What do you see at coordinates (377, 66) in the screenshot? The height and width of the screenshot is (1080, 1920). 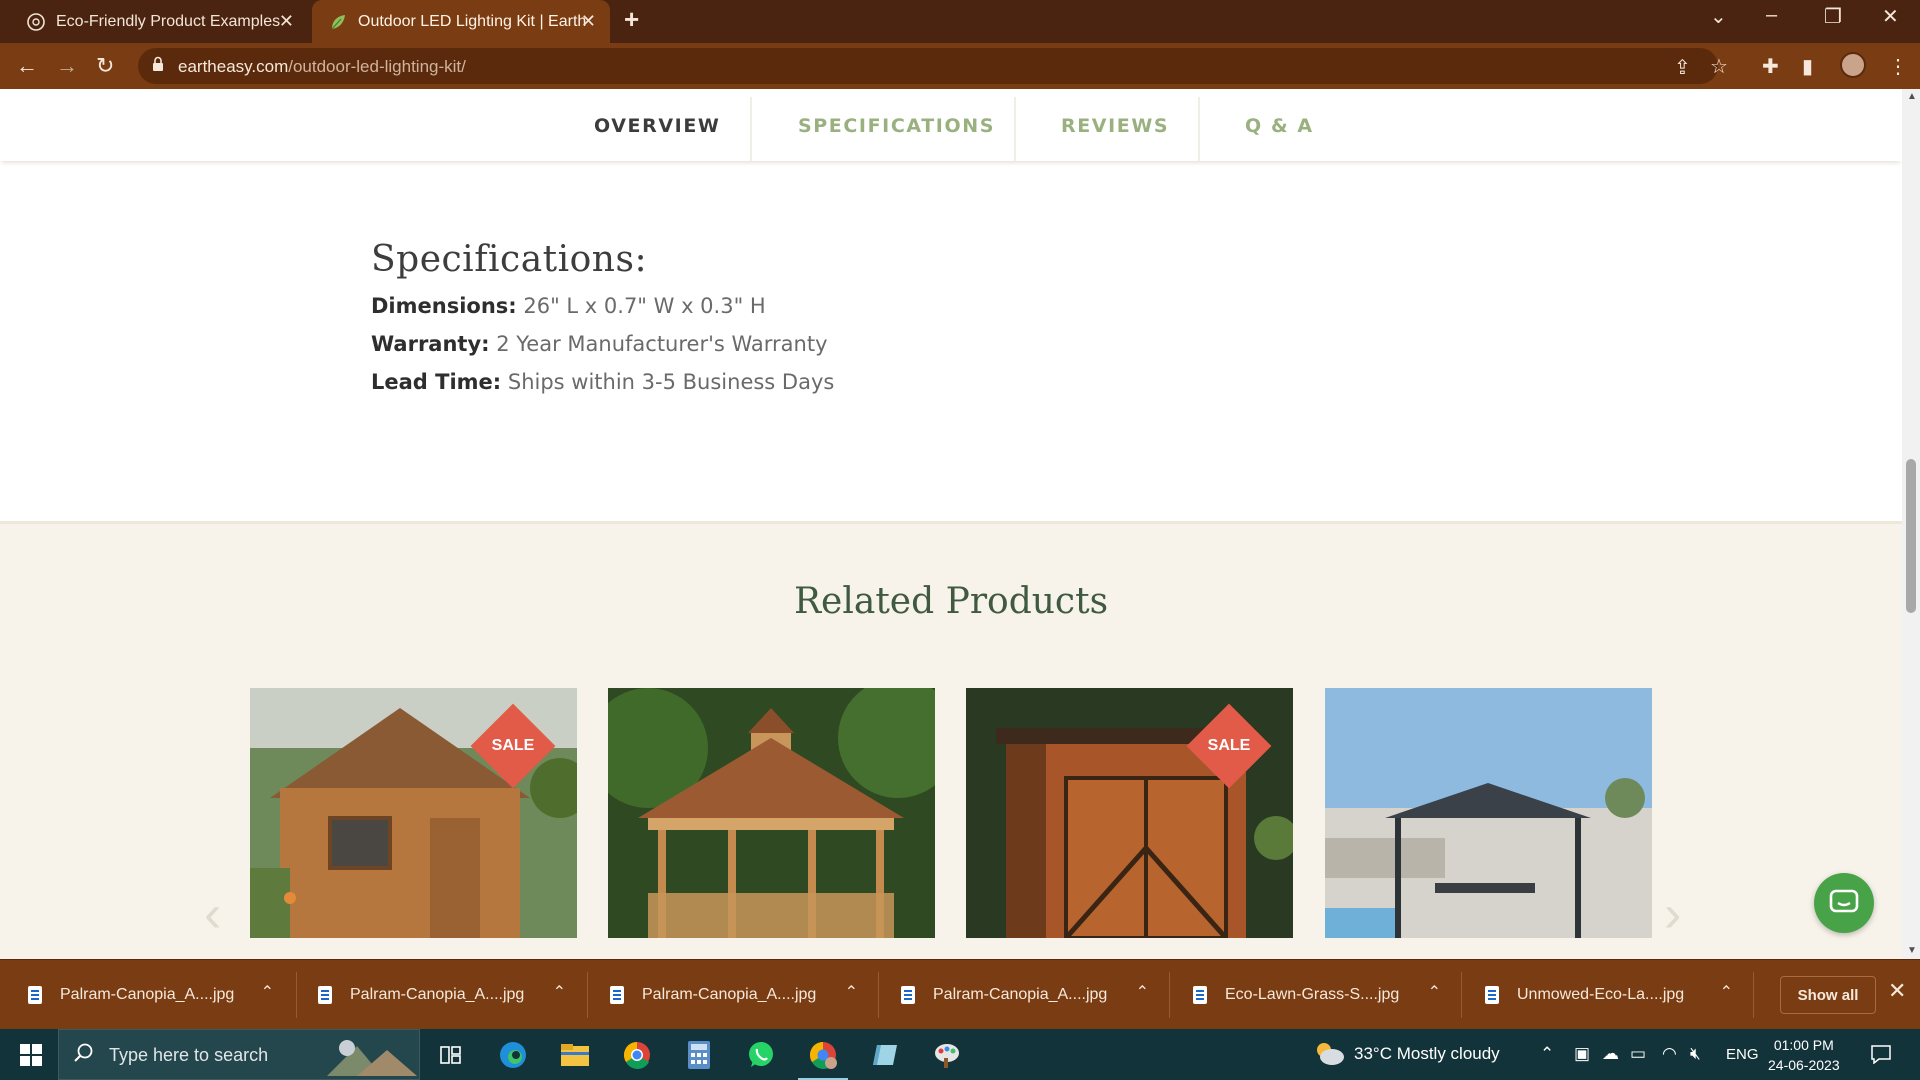 I see `url-path: /outdoor-led-lighting-kit/` at bounding box center [377, 66].